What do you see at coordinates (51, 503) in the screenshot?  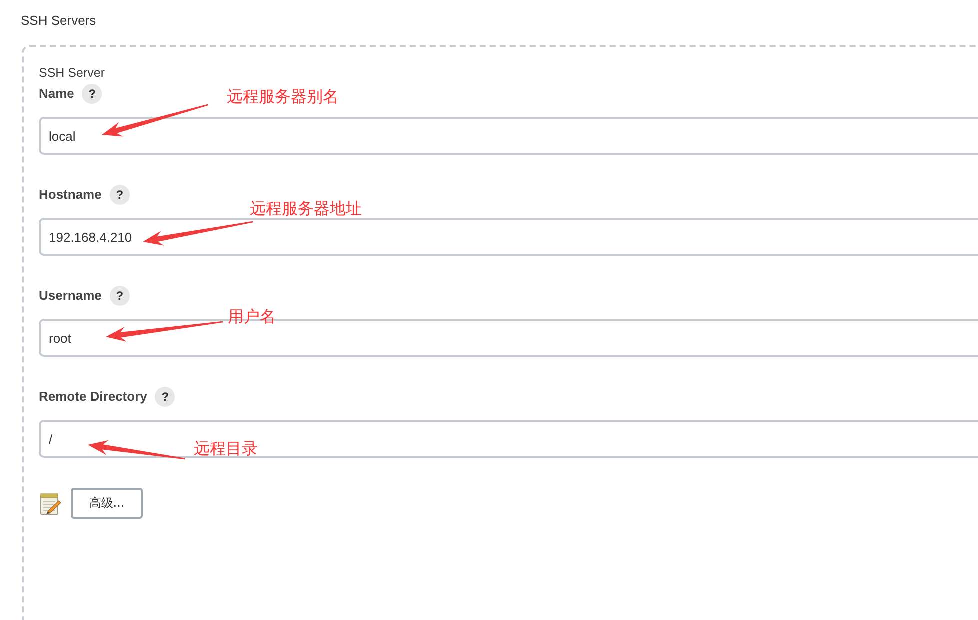 I see `notepad-pencil-icon` at bounding box center [51, 503].